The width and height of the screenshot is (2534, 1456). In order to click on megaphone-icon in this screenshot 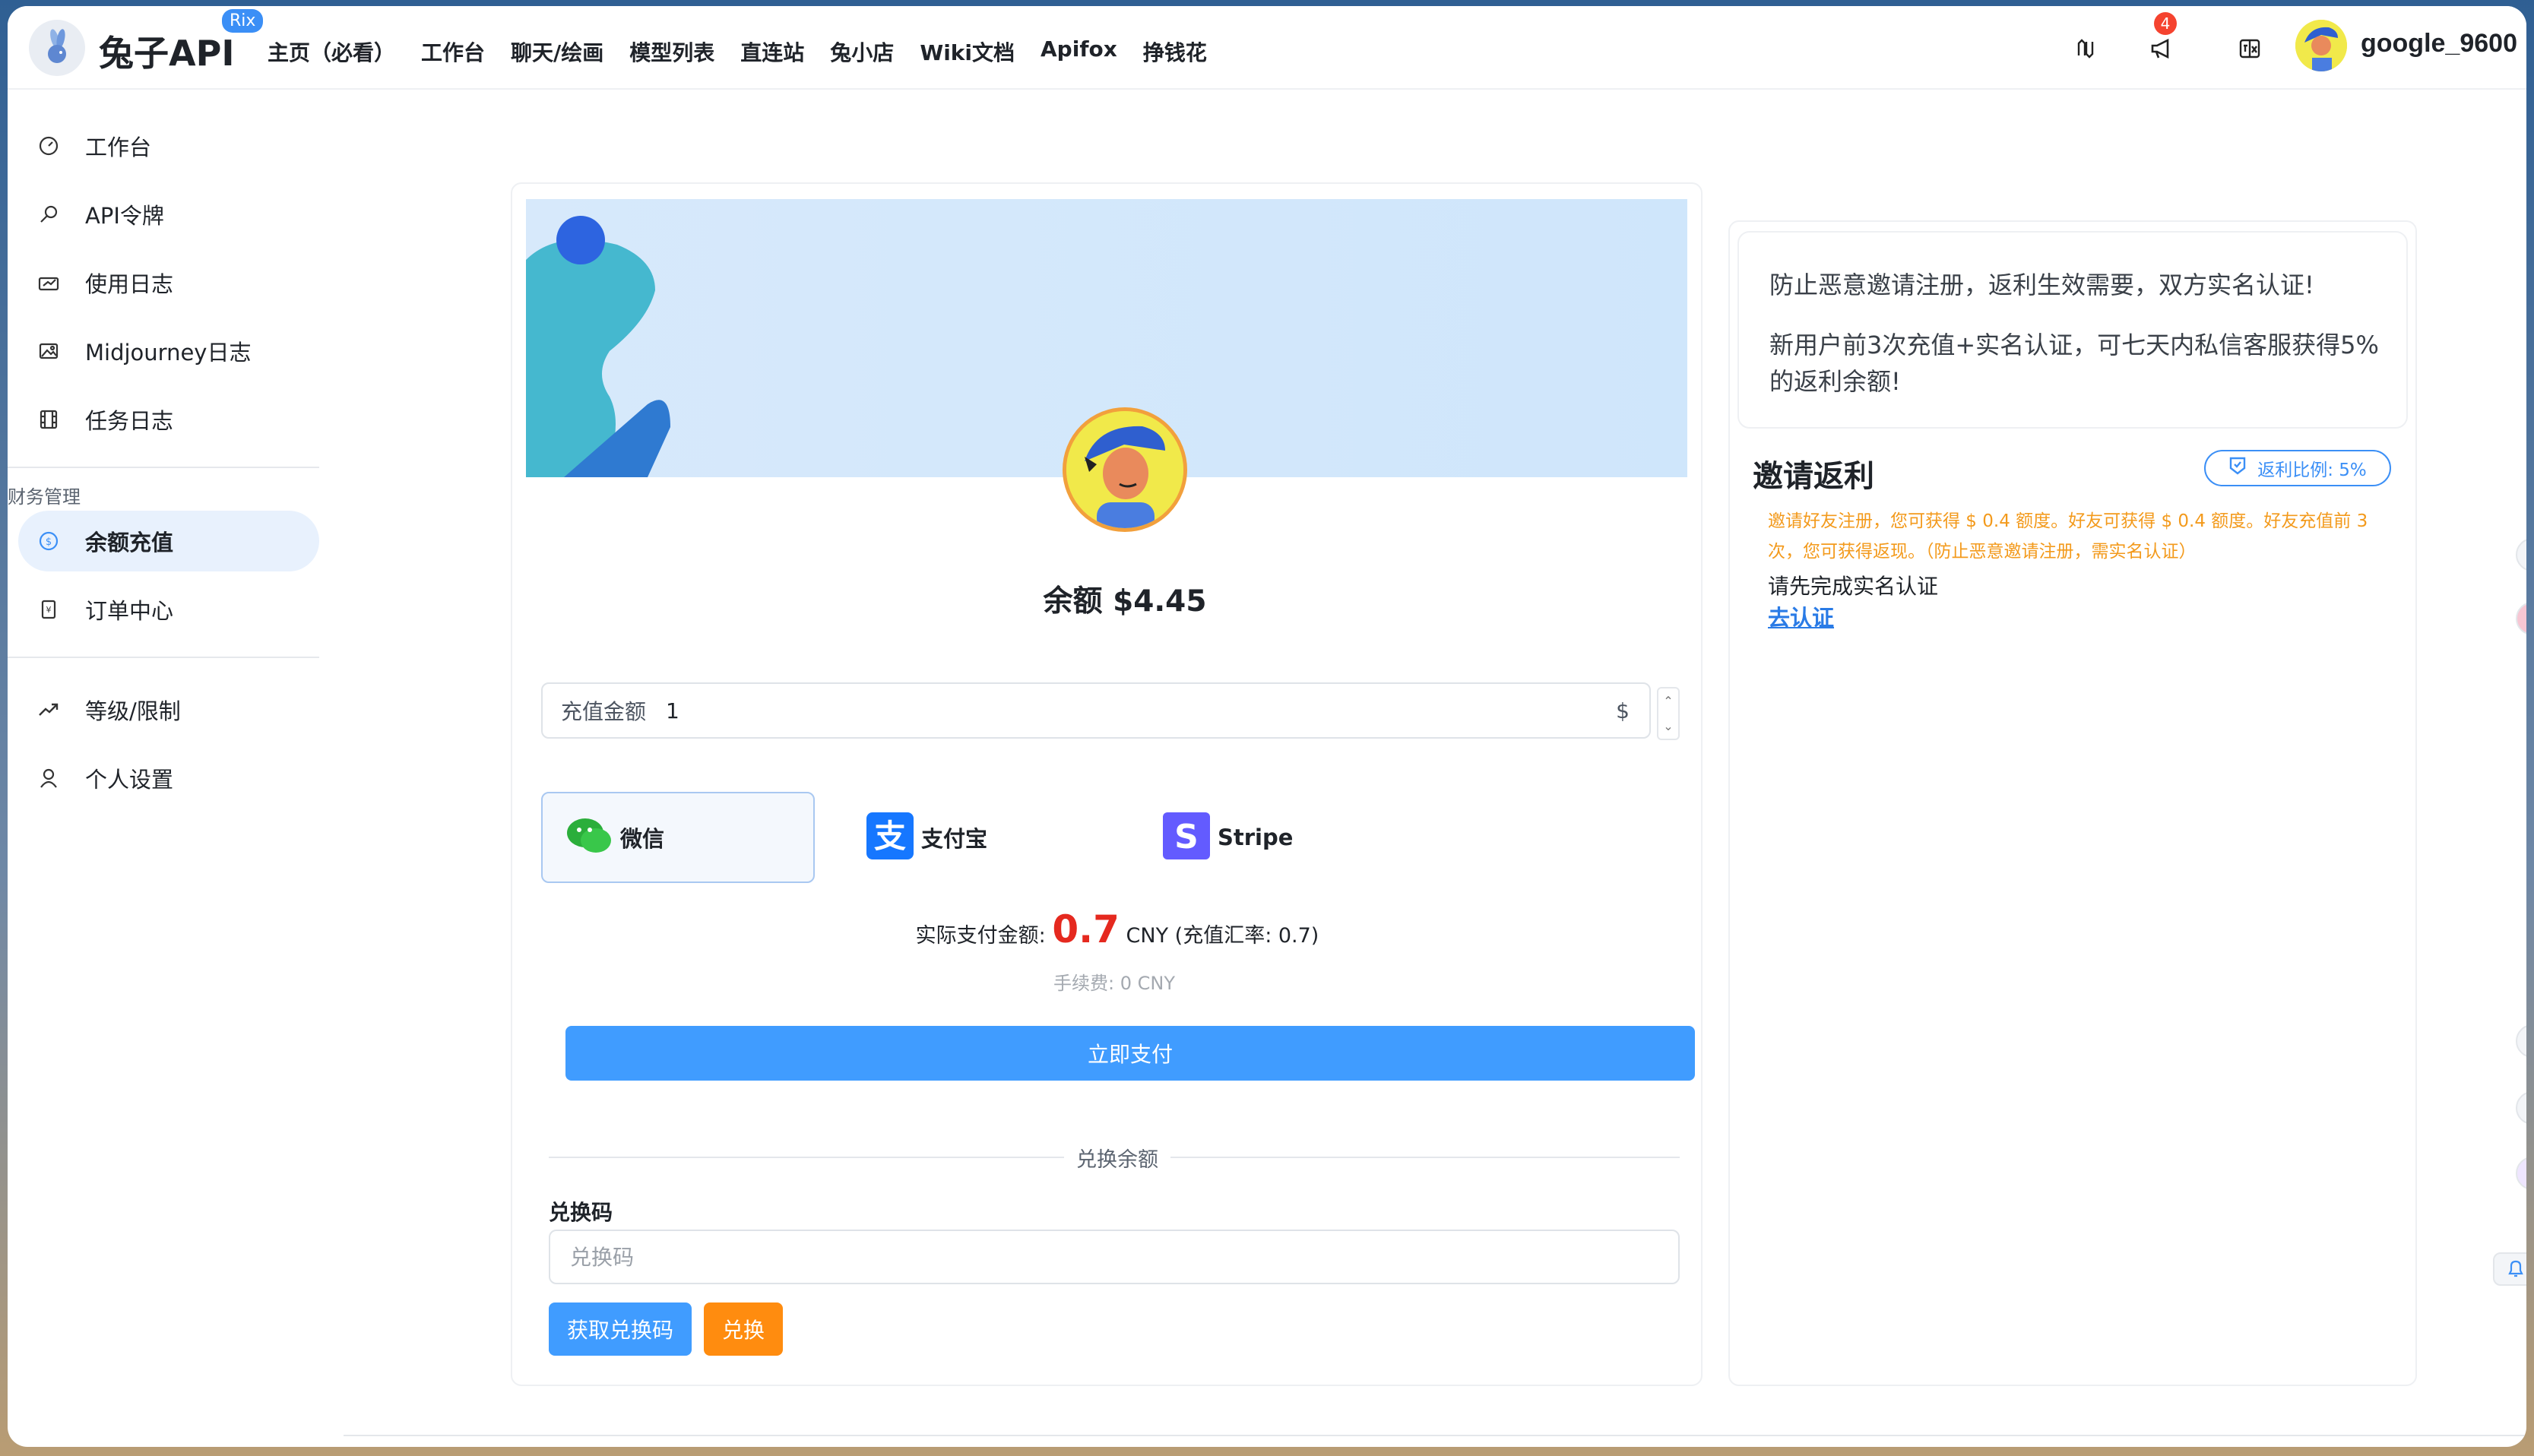, I will do `click(2161, 48)`.